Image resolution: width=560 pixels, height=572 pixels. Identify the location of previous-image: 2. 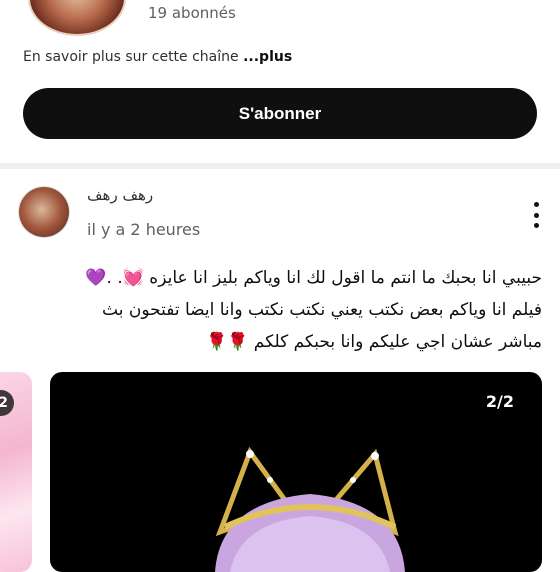
(16, 472).